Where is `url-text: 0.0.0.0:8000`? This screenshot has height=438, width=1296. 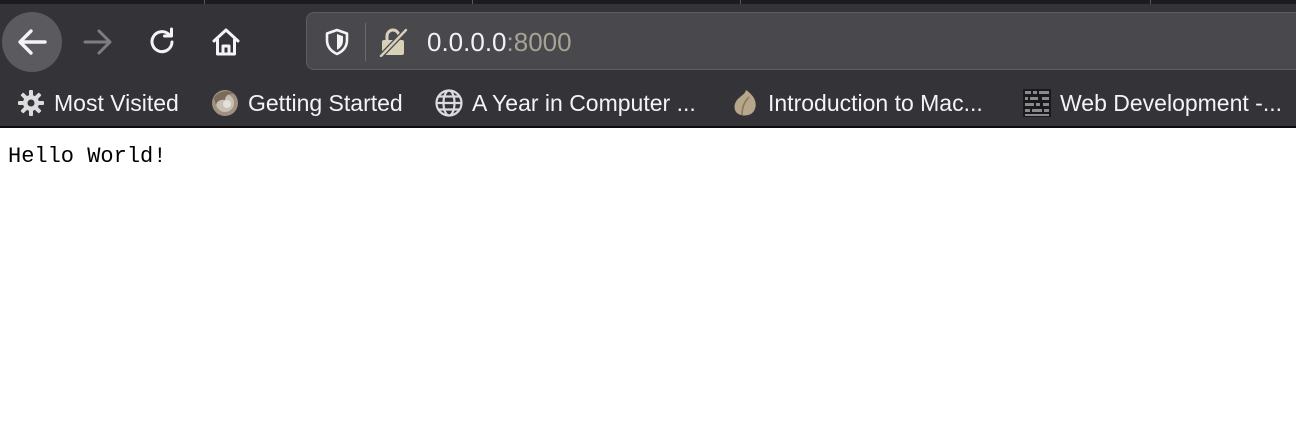
url-text: 0.0.0.0:8000 is located at coordinates (499, 42).